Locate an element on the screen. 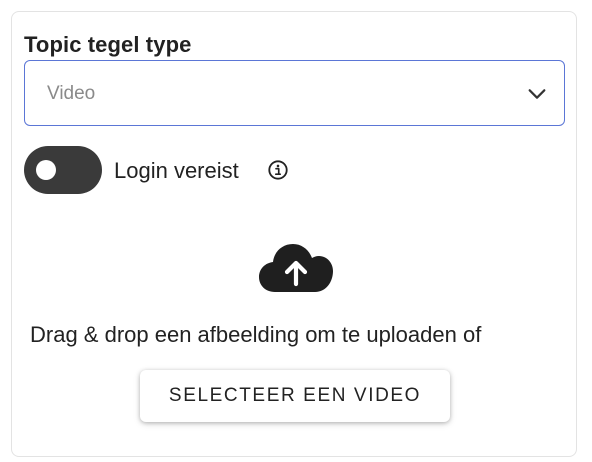 Image resolution: width=592 pixels, height=462 pixels. toggle-knob is located at coordinates (46, 170).